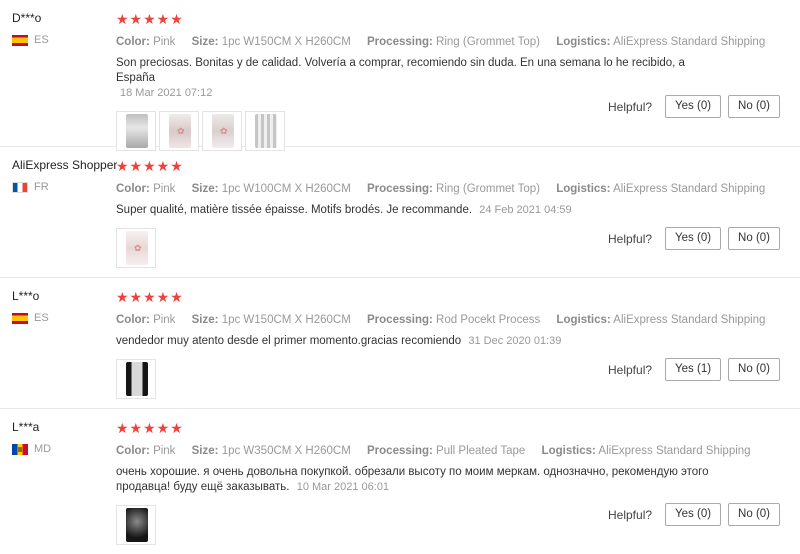 This screenshot has width=800, height=554. What do you see at coordinates (65, 175) in the screenshot?
I see `reviewer-info: AliExpress Shopper FR` at bounding box center [65, 175].